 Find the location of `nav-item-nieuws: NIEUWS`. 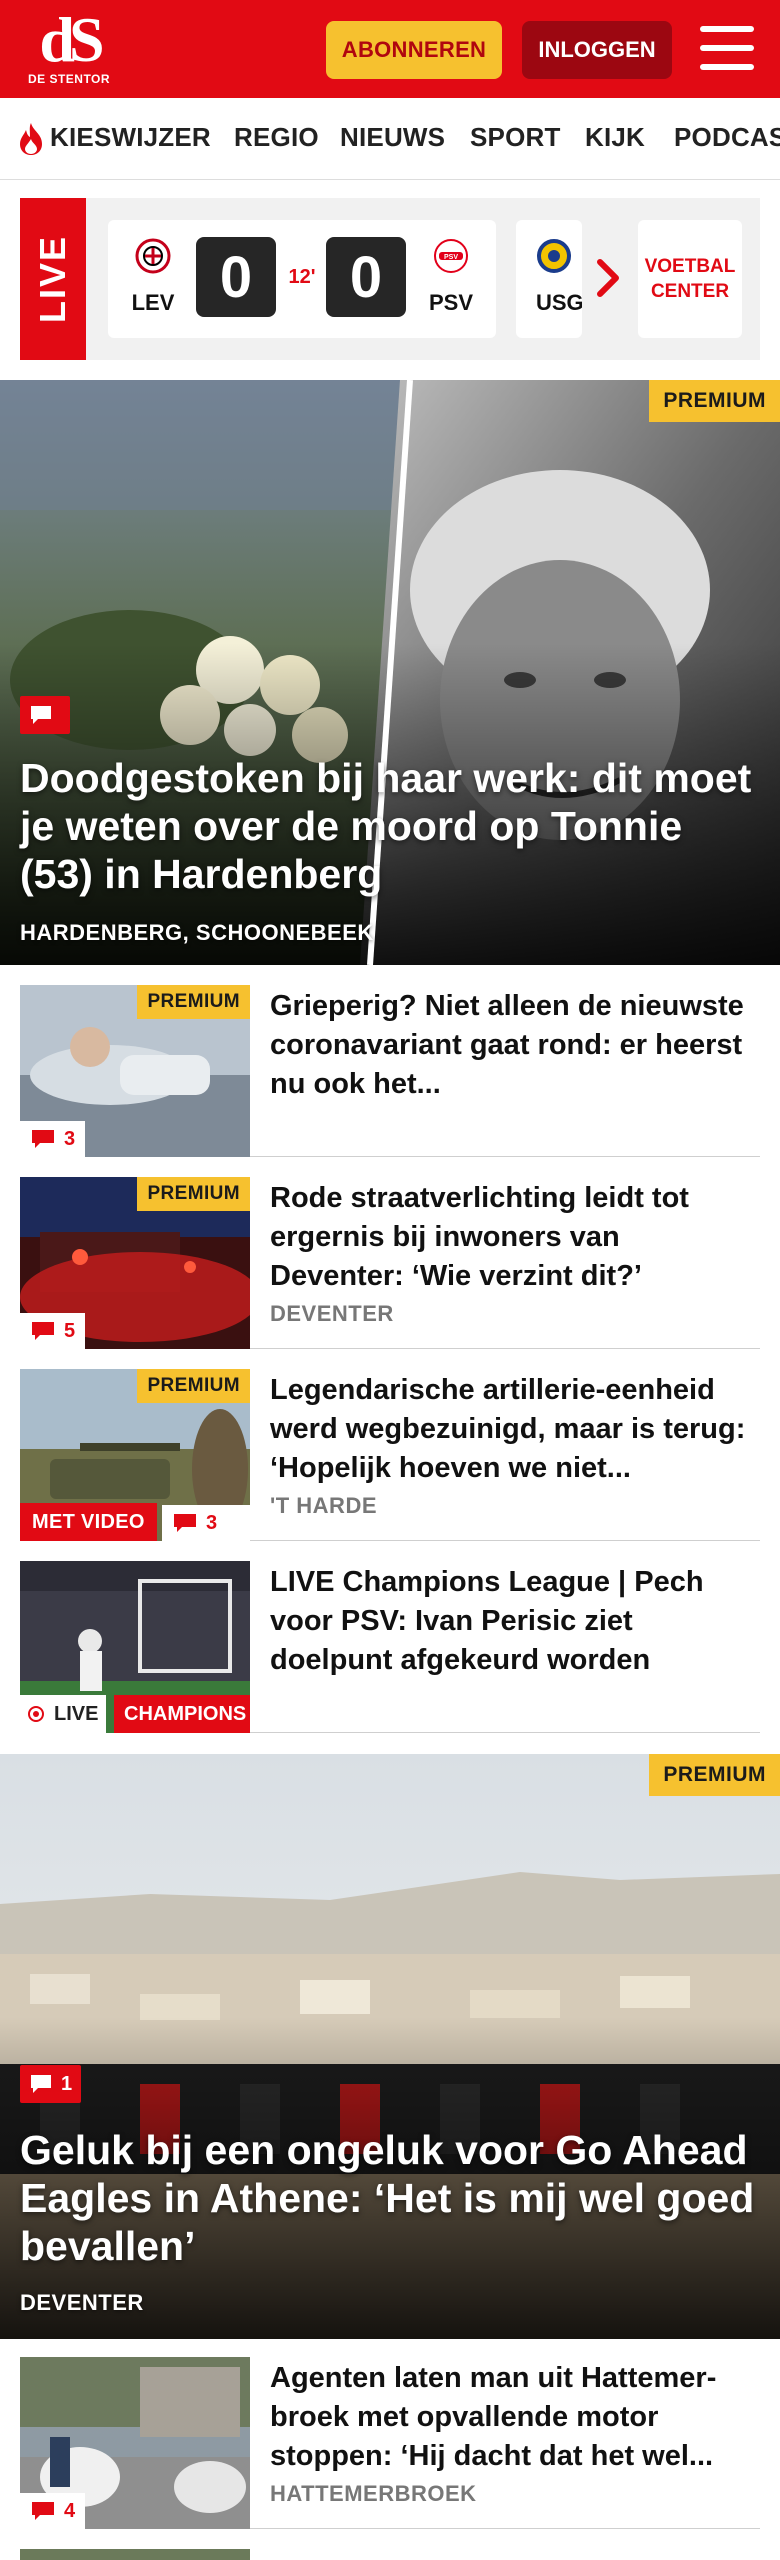

nav-item-nieuws: NIEUWS is located at coordinates (392, 137).